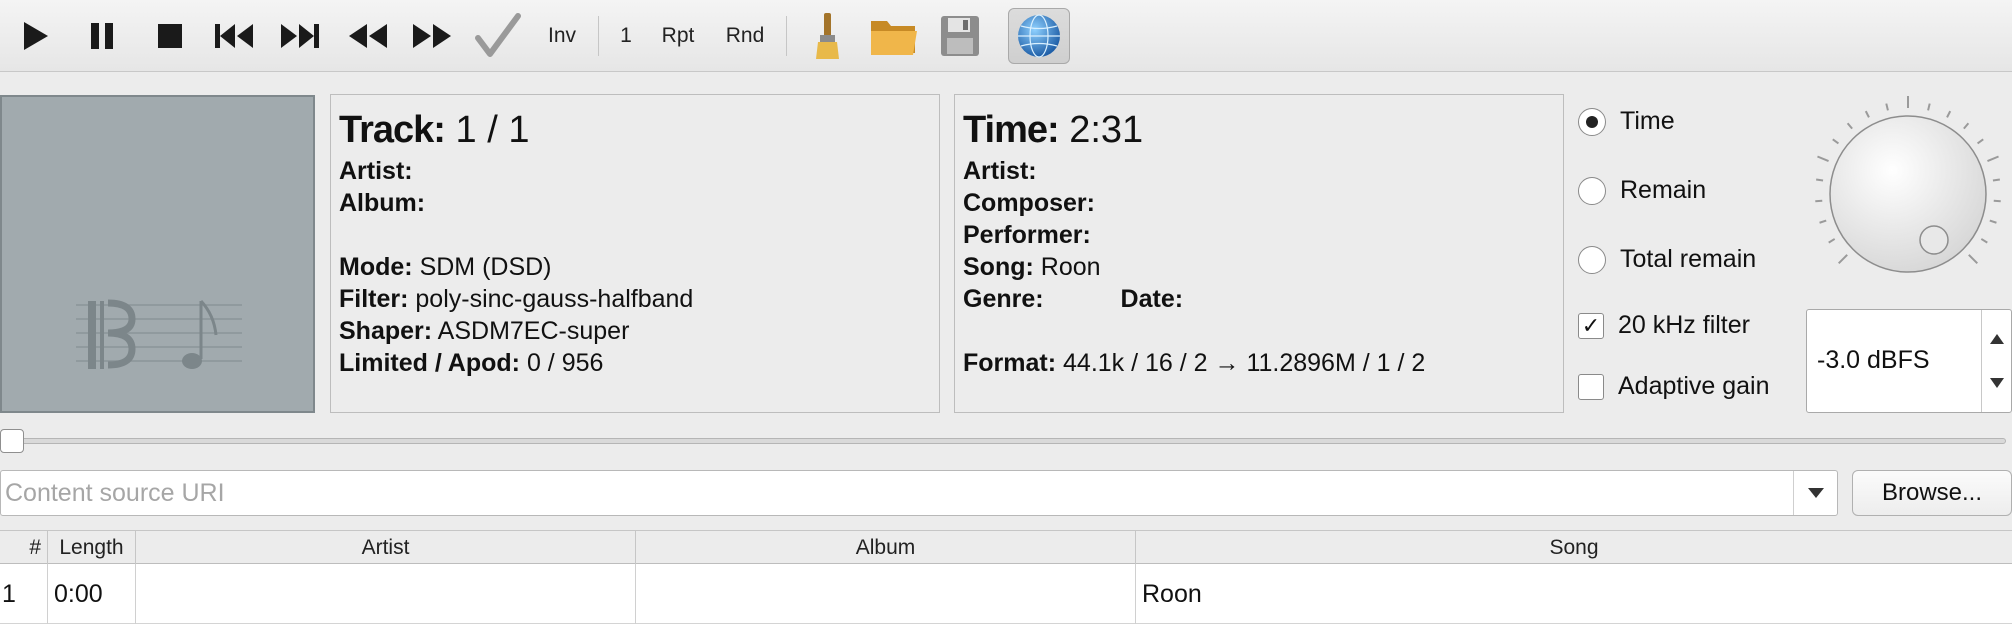  What do you see at coordinates (1152, 299) in the screenshot?
I see `date-label: Date:` at bounding box center [1152, 299].